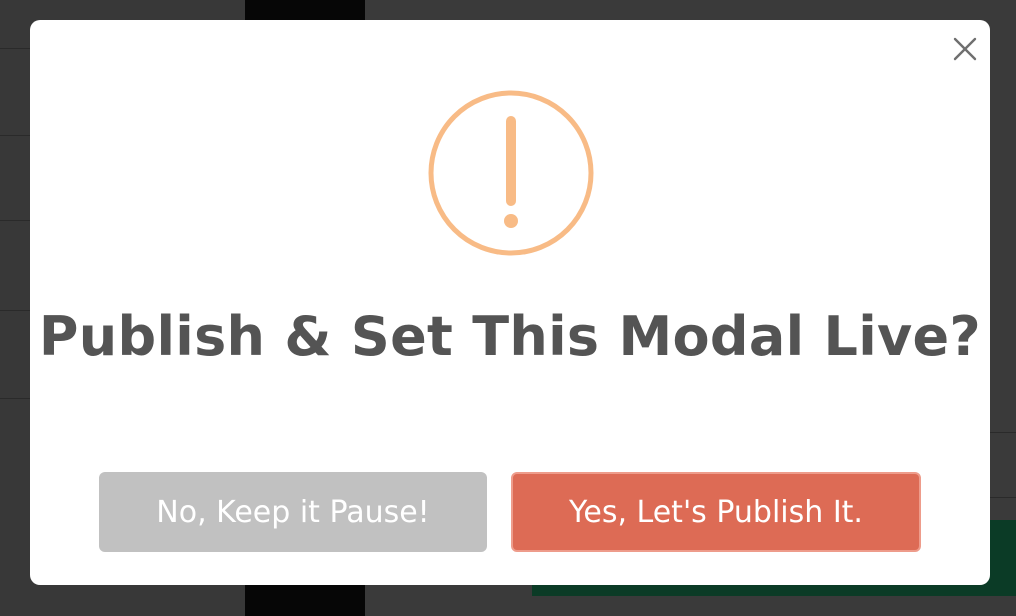 This screenshot has height=616, width=1016. What do you see at coordinates (716, 512) in the screenshot?
I see `publish-button: Yes, Let's Publish It.` at bounding box center [716, 512].